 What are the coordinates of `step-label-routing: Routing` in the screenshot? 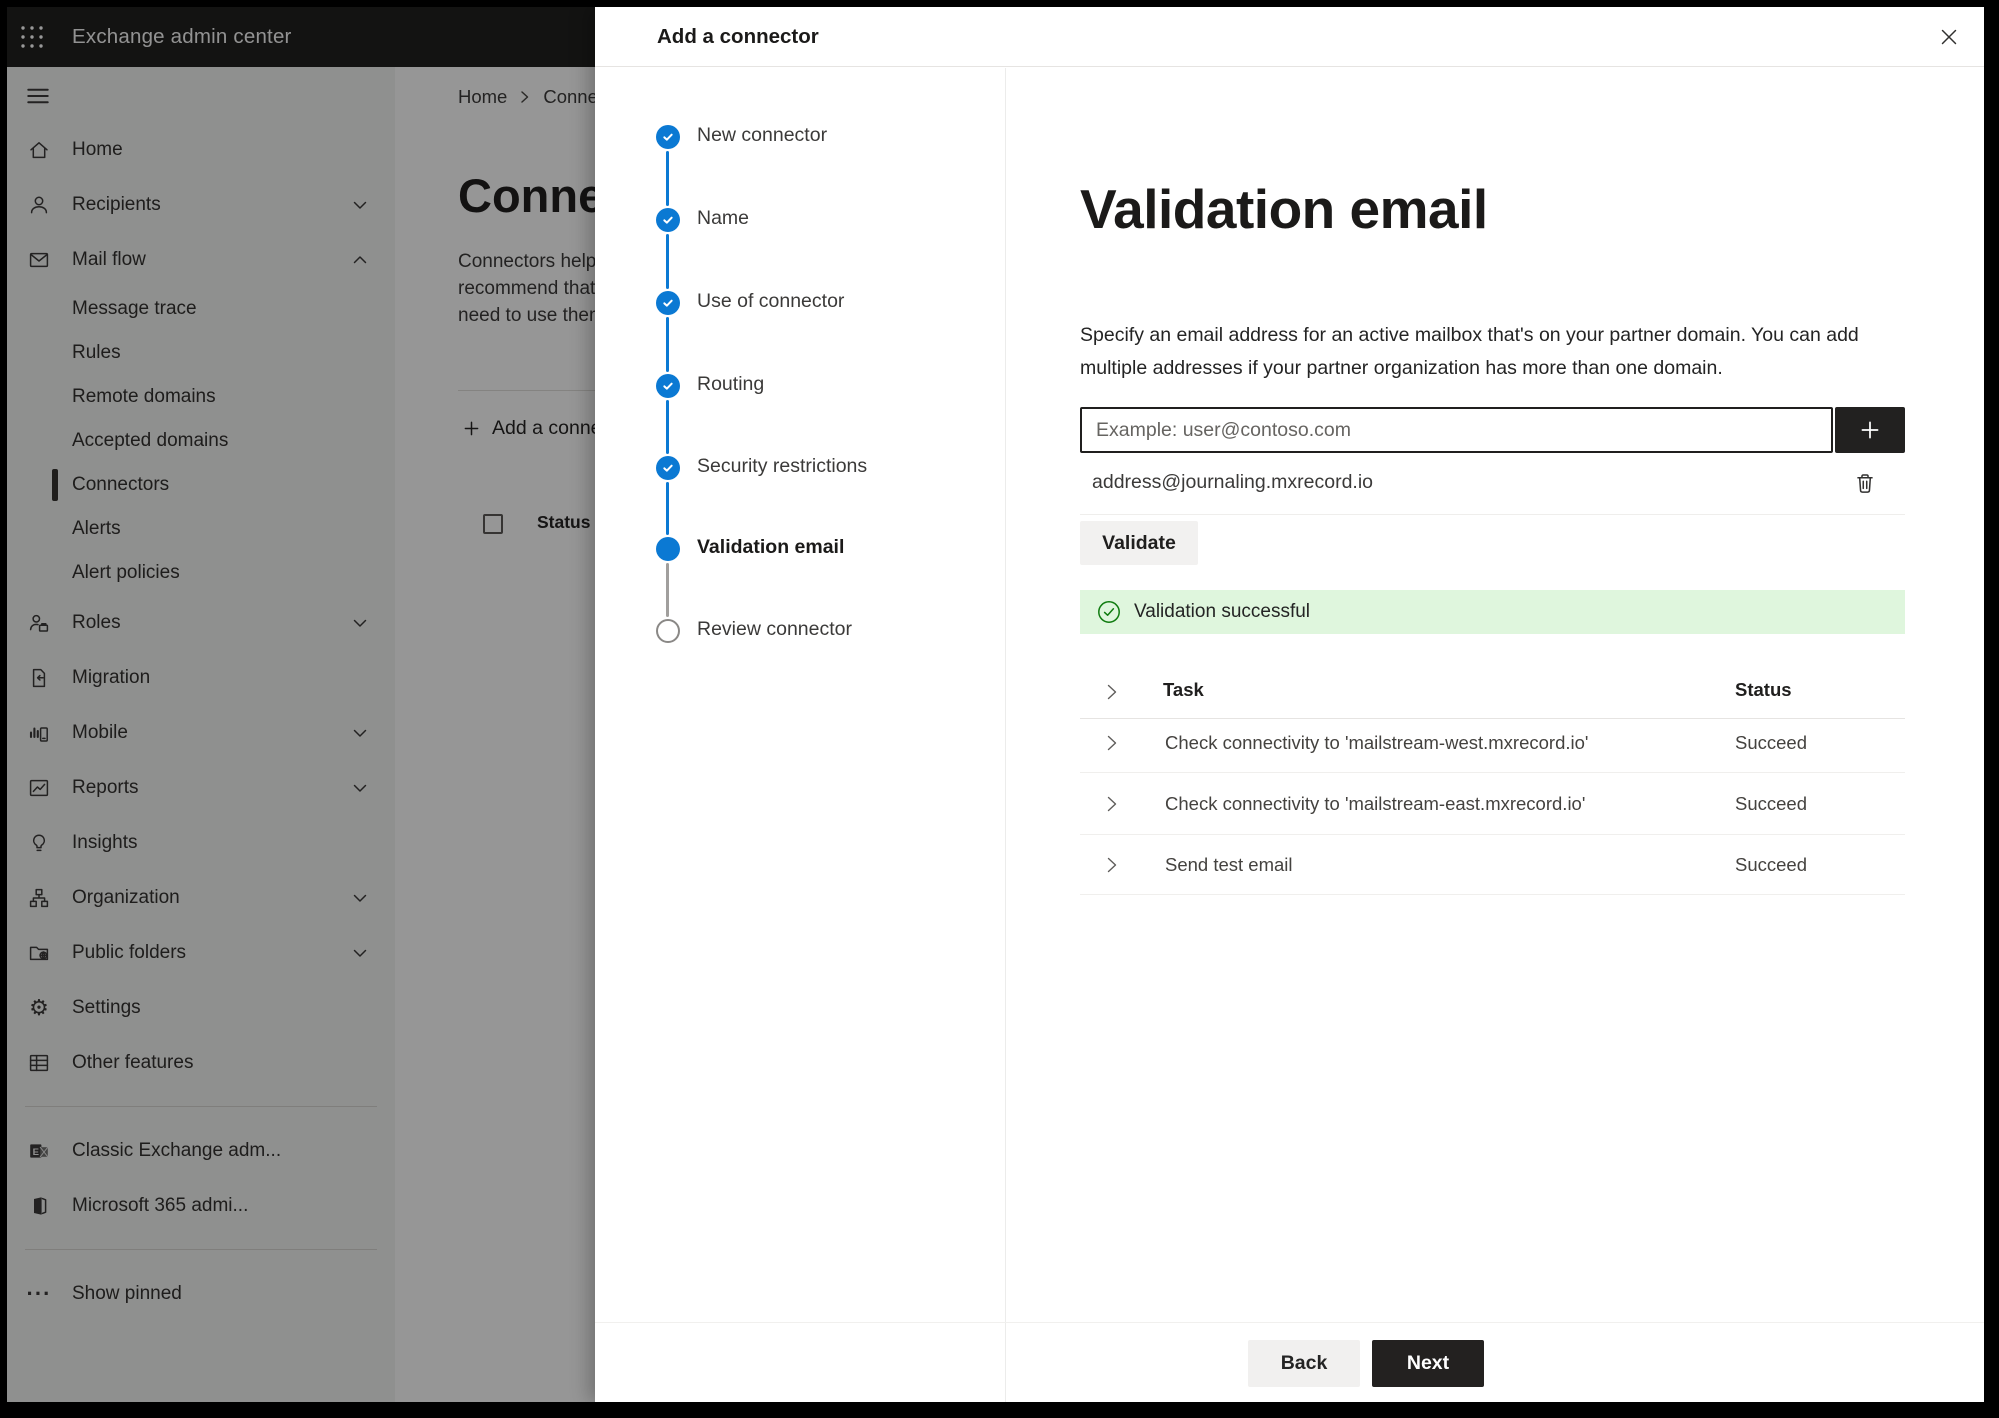 It's located at (730, 384).